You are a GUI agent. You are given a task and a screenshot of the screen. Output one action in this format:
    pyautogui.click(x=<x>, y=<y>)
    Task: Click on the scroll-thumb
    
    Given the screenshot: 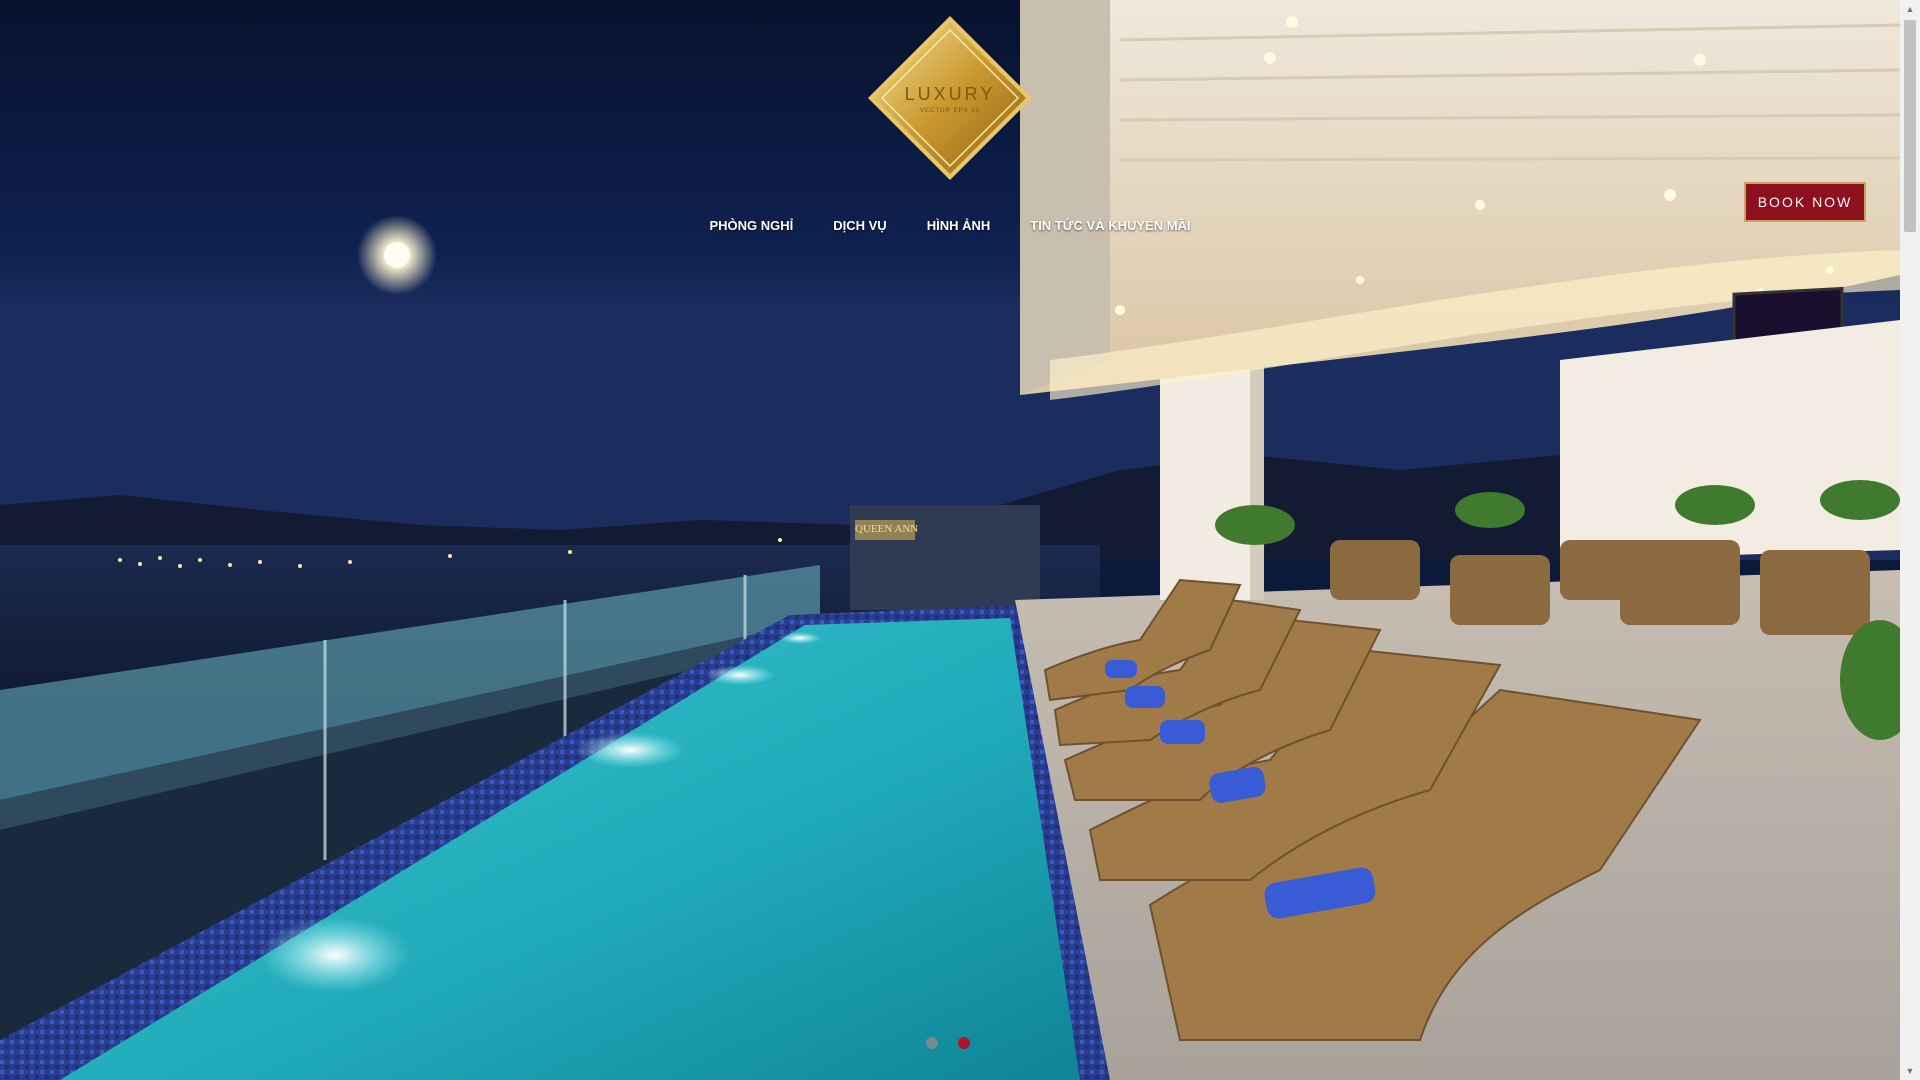 What is the action you would take?
    pyautogui.click(x=1910, y=126)
    